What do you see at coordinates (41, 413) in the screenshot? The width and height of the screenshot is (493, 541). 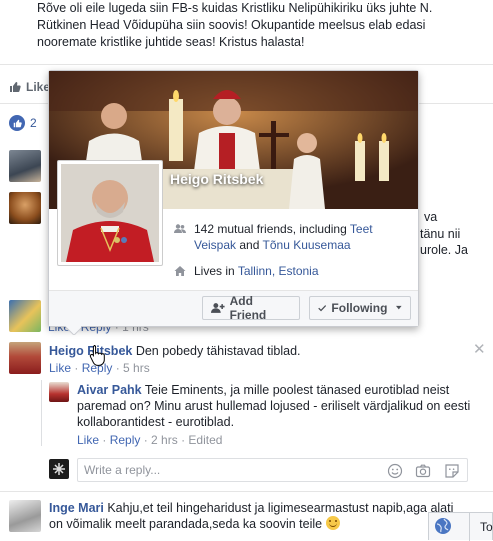 I see `reply-thread-line` at bounding box center [41, 413].